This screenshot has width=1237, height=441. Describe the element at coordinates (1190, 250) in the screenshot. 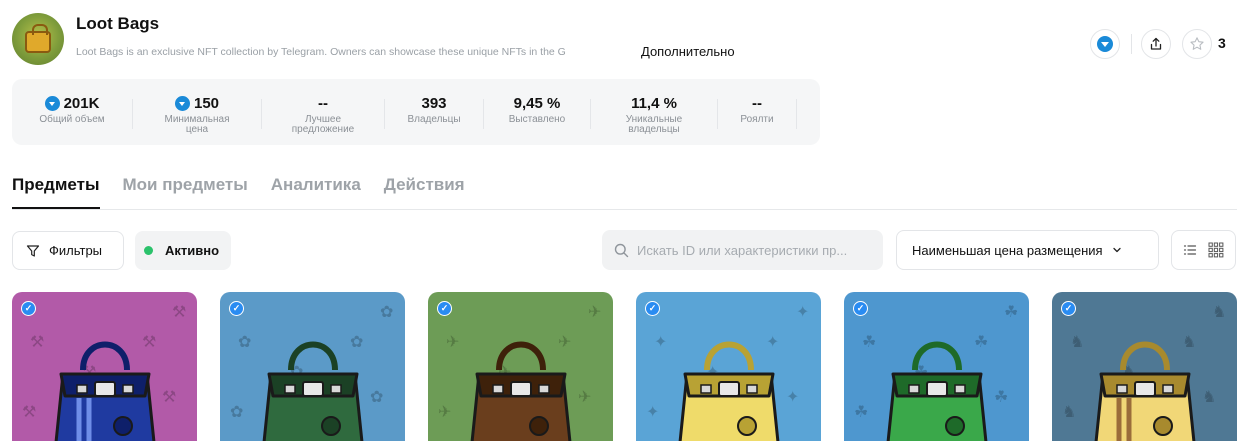

I see `list-view-icon` at that location.